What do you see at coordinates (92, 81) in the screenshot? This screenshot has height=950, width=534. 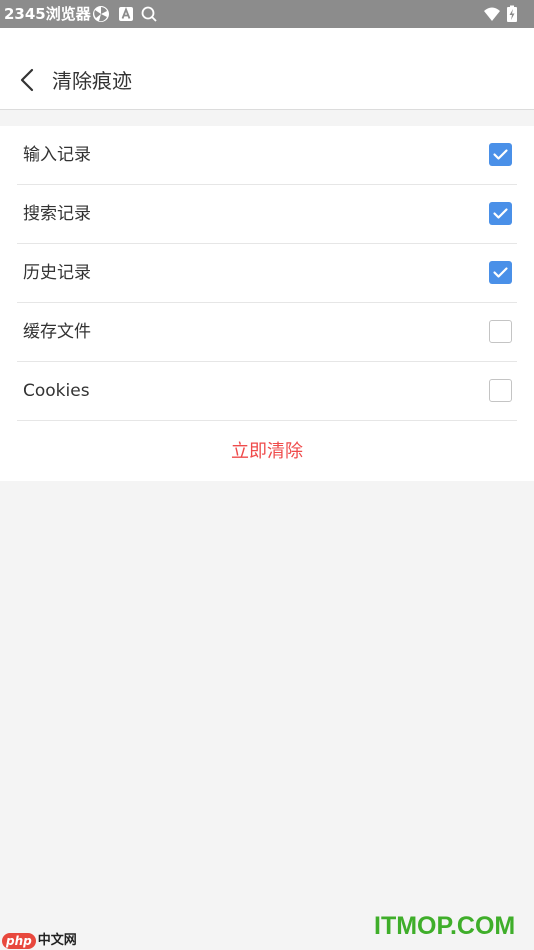 I see `page-title: 清除痕迹` at bounding box center [92, 81].